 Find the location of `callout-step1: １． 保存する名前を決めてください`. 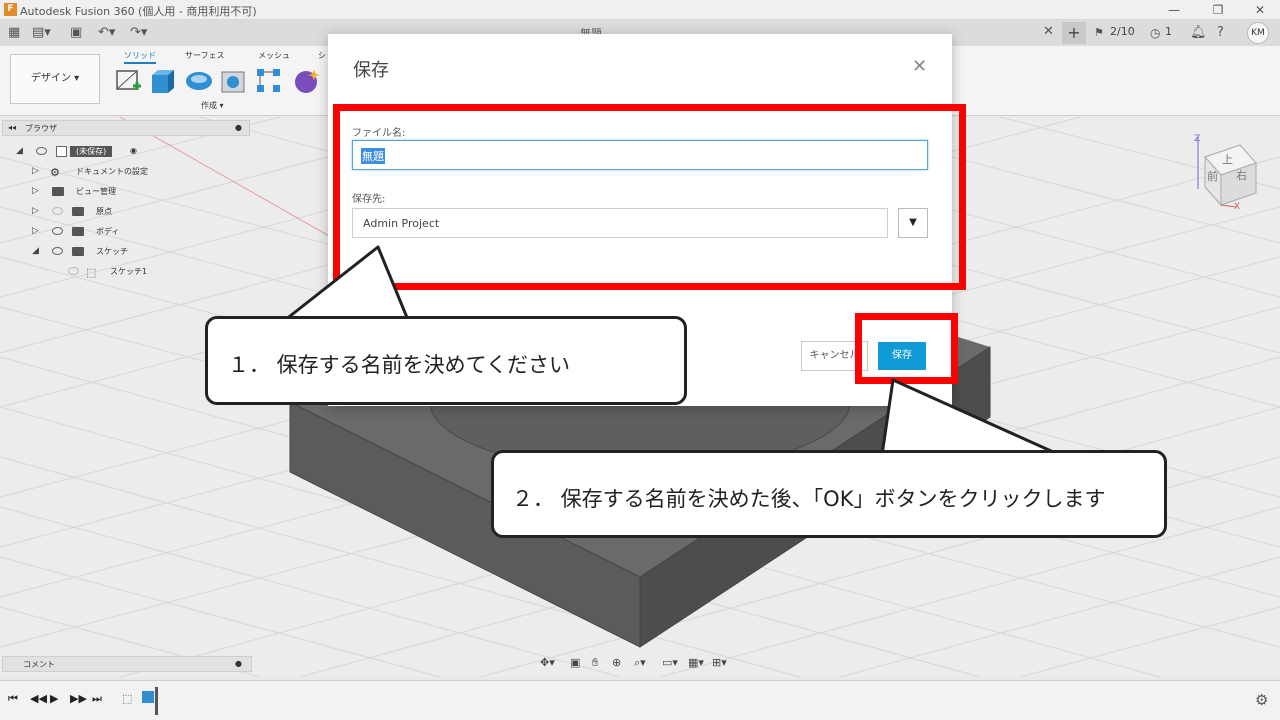

callout-step1: １． 保存する名前を決めてください is located at coordinates (446, 360).